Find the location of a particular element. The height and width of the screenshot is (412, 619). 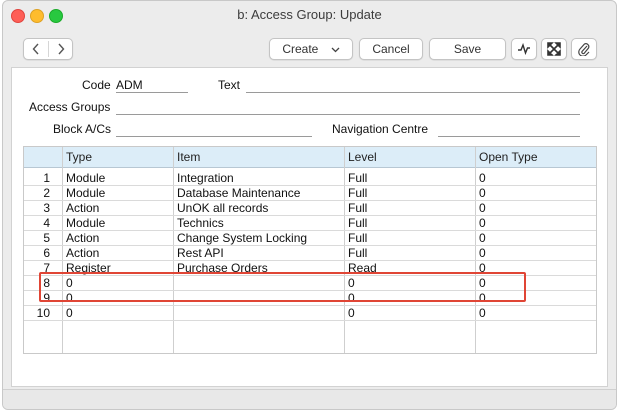

column-header-item: Item is located at coordinates (188, 157).